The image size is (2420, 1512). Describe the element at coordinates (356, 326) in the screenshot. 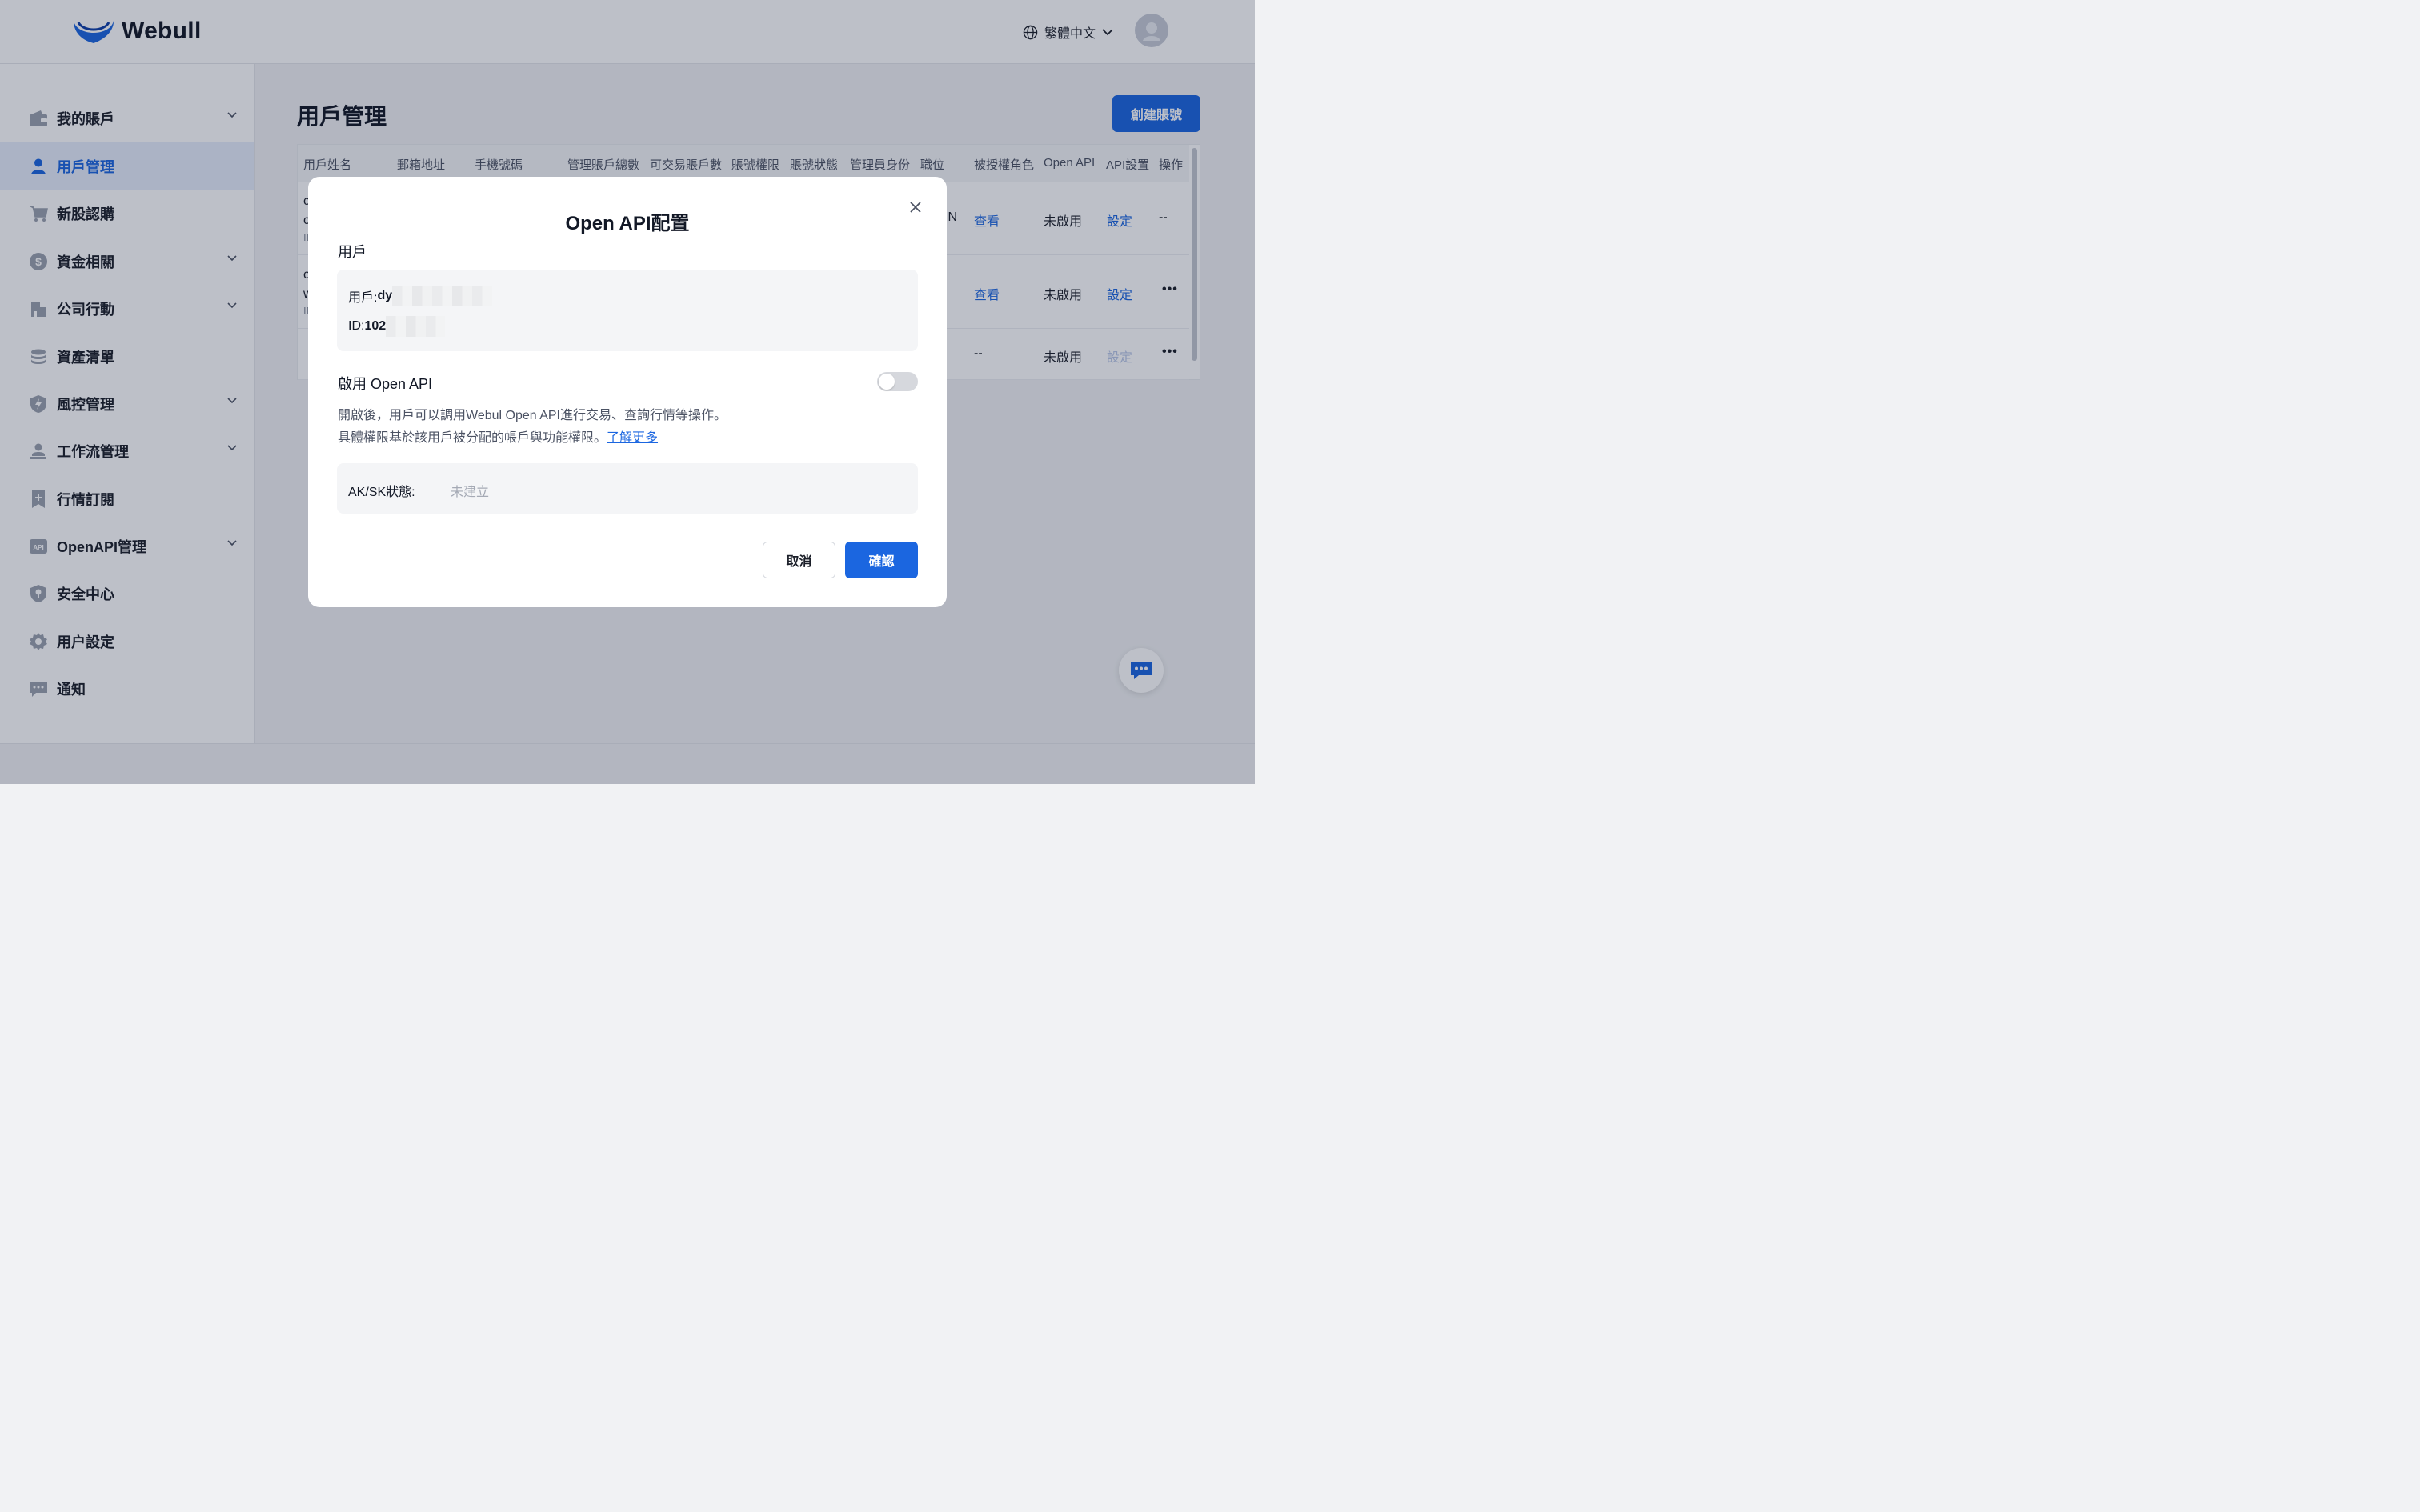

I see `id-prefix: ID:` at that location.